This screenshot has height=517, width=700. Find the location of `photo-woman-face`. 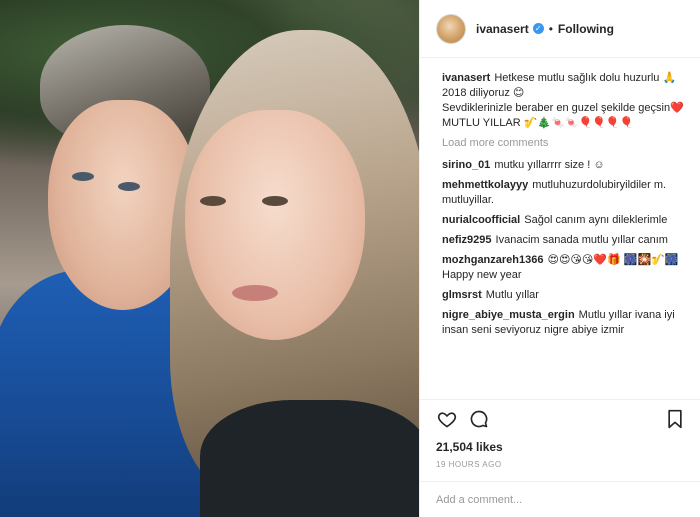

photo-woman-face is located at coordinates (275, 225).